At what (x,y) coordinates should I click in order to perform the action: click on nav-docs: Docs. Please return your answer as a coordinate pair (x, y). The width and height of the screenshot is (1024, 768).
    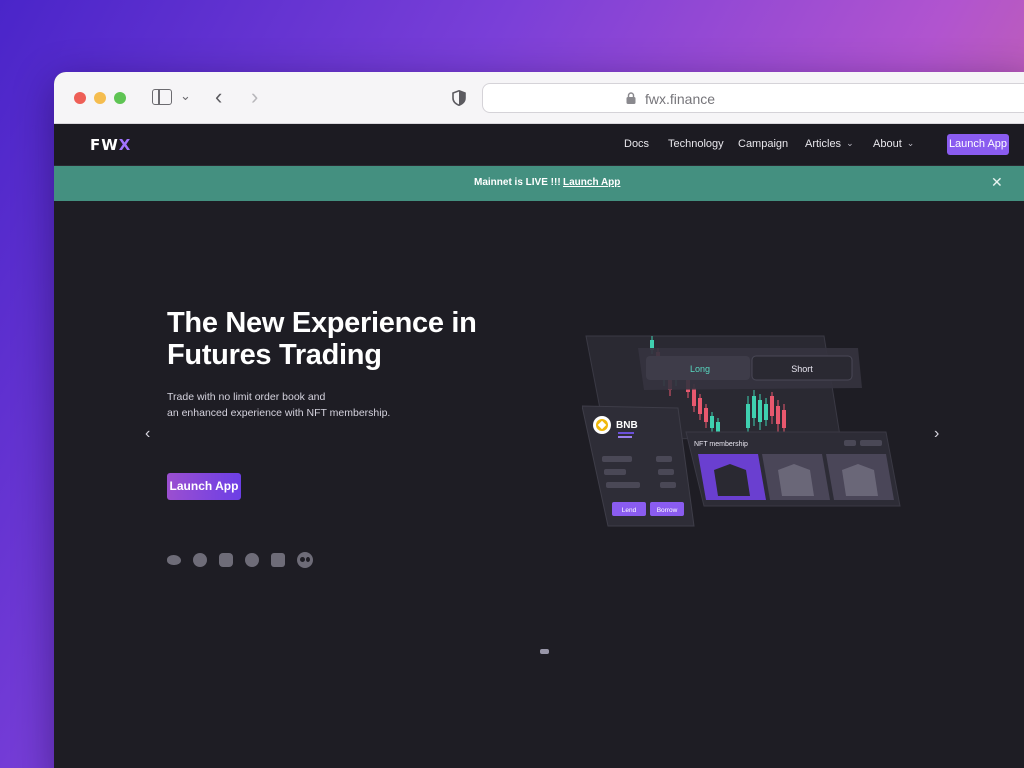
    Looking at the image, I should click on (636, 144).